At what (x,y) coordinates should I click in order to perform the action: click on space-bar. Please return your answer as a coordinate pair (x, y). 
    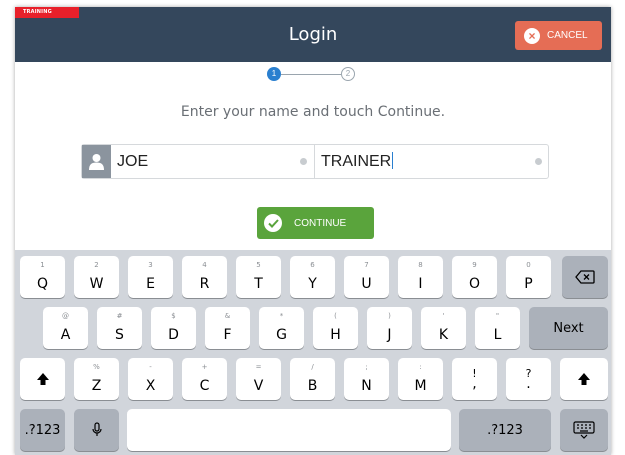
    Looking at the image, I should click on (289, 430).